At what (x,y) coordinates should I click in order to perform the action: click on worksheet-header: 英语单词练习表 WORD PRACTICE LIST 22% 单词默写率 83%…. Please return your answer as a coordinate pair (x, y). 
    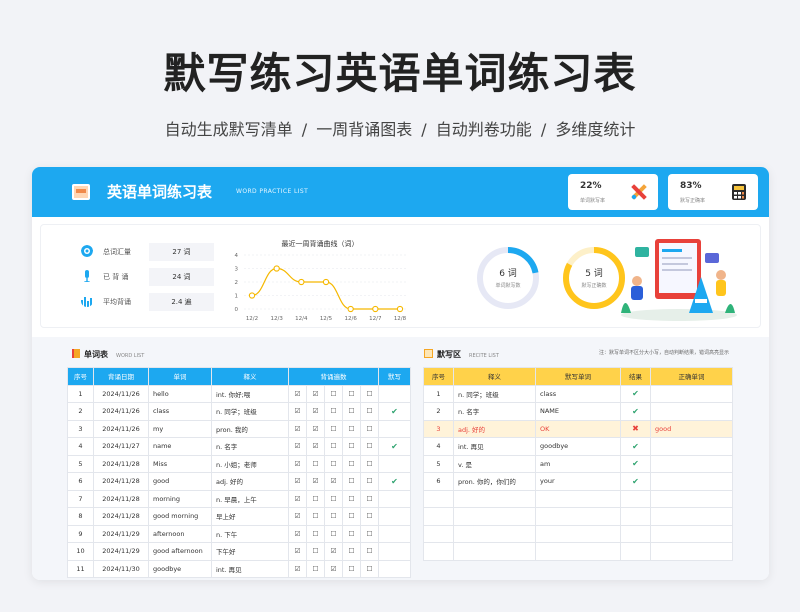
    Looking at the image, I should click on (400, 192).